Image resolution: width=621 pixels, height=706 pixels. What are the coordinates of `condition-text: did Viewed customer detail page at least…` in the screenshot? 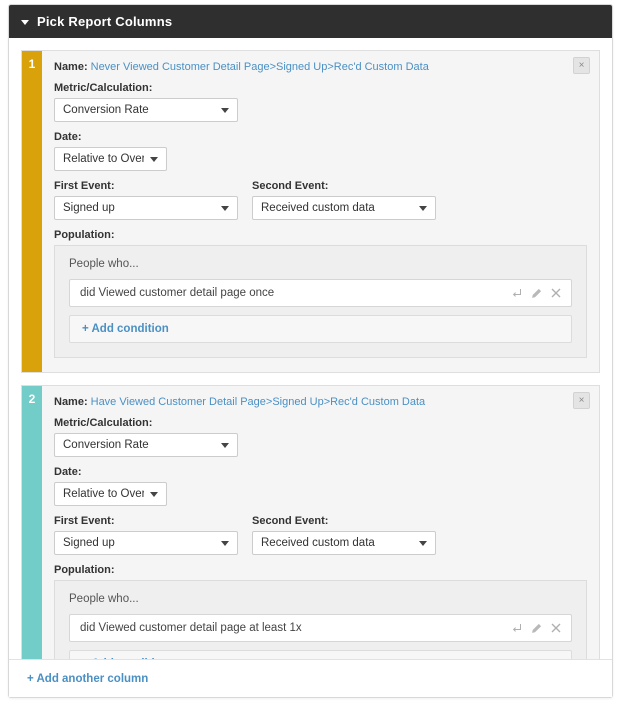 It's located at (191, 628).